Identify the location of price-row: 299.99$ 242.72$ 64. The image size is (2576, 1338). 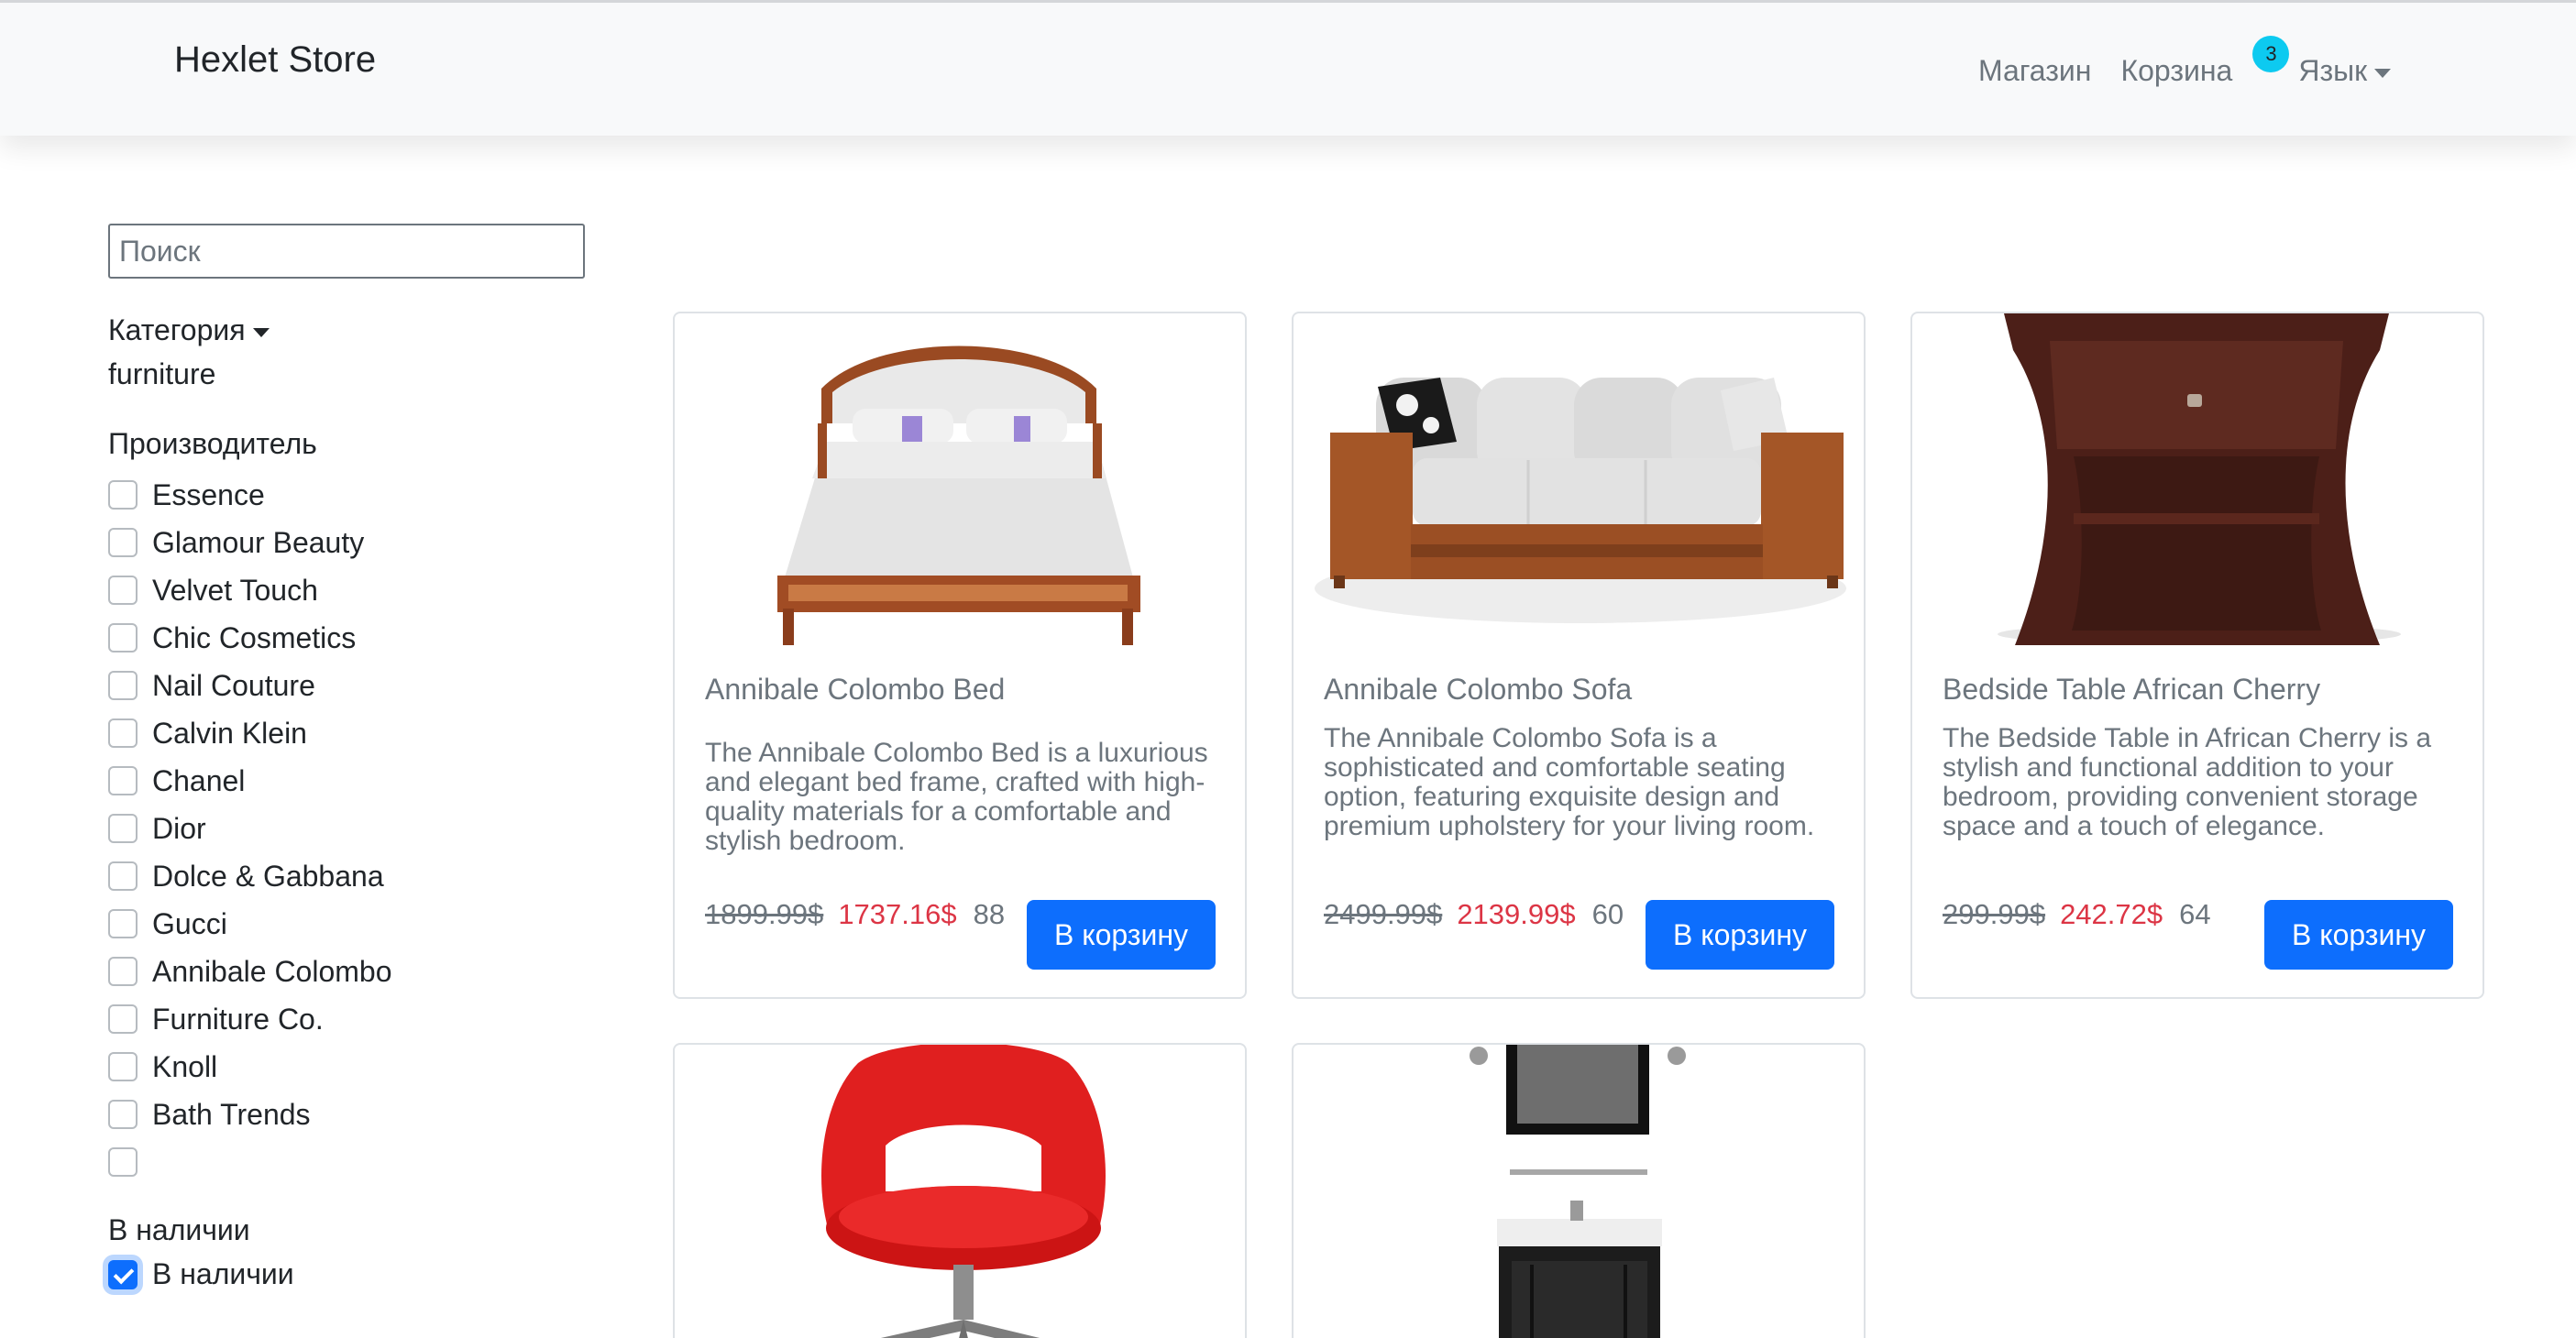
(2077, 914).